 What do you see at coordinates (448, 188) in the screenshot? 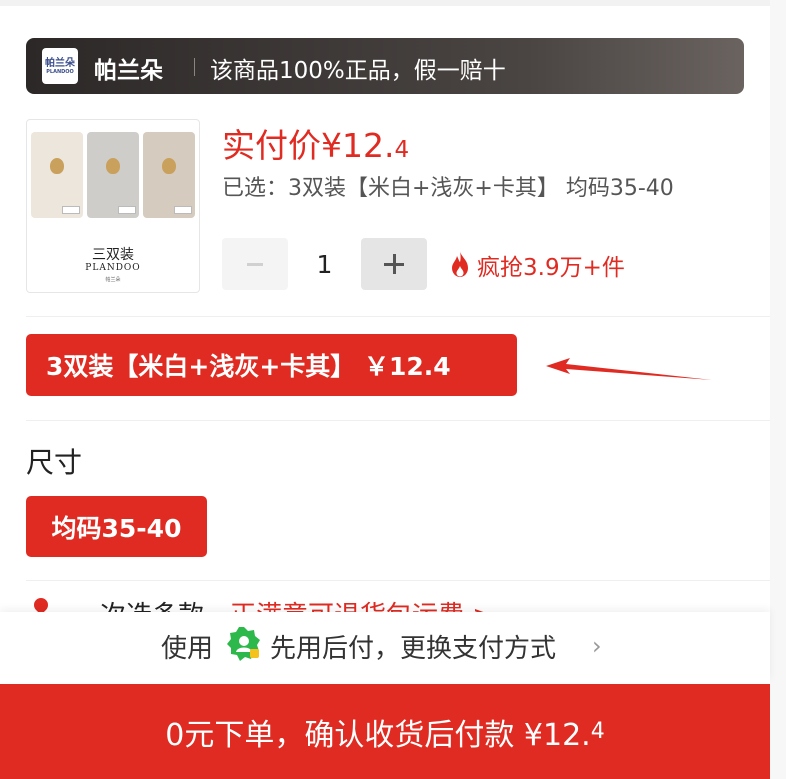
I see `selected-variant-summary: 已选：3双装【米白+浅灰+卡其】 均码35-40` at bounding box center [448, 188].